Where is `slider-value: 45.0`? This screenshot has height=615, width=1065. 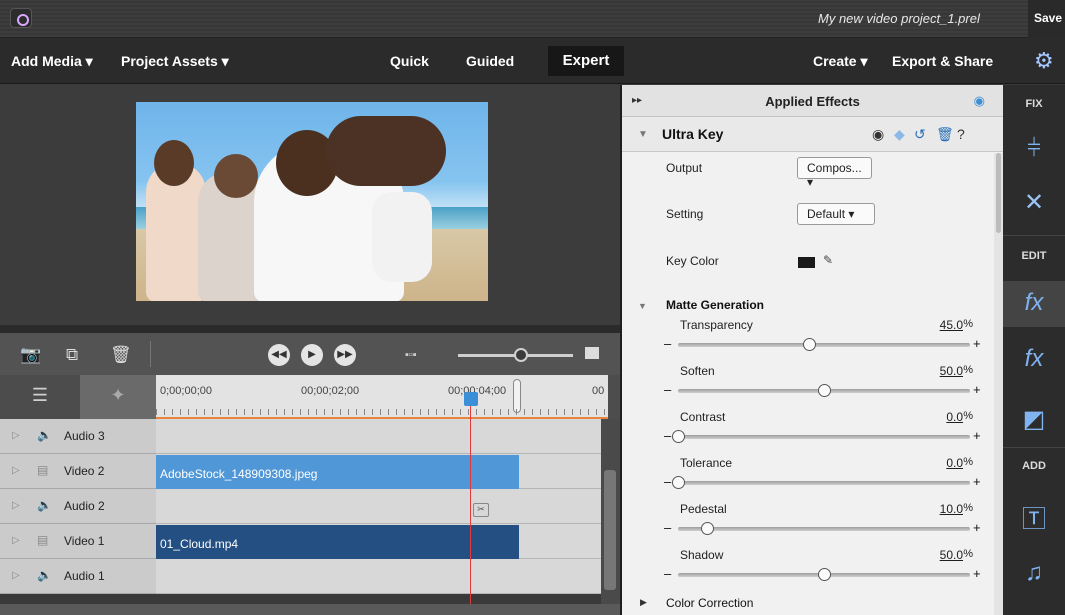
slider-value: 45.0 is located at coordinates (933, 325).